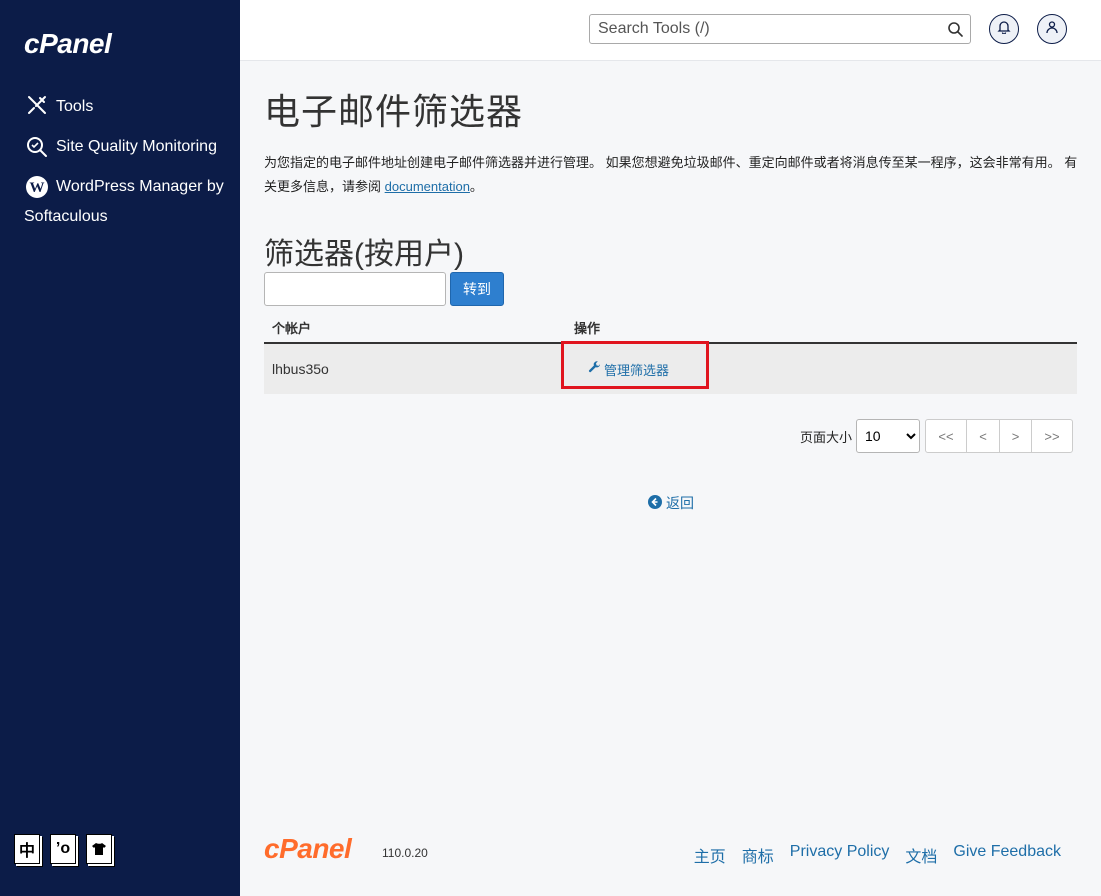 Image resolution: width=1101 pixels, height=896 pixels. Describe the element at coordinates (37, 105) in the screenshot. I see `tools-icon` at that location.